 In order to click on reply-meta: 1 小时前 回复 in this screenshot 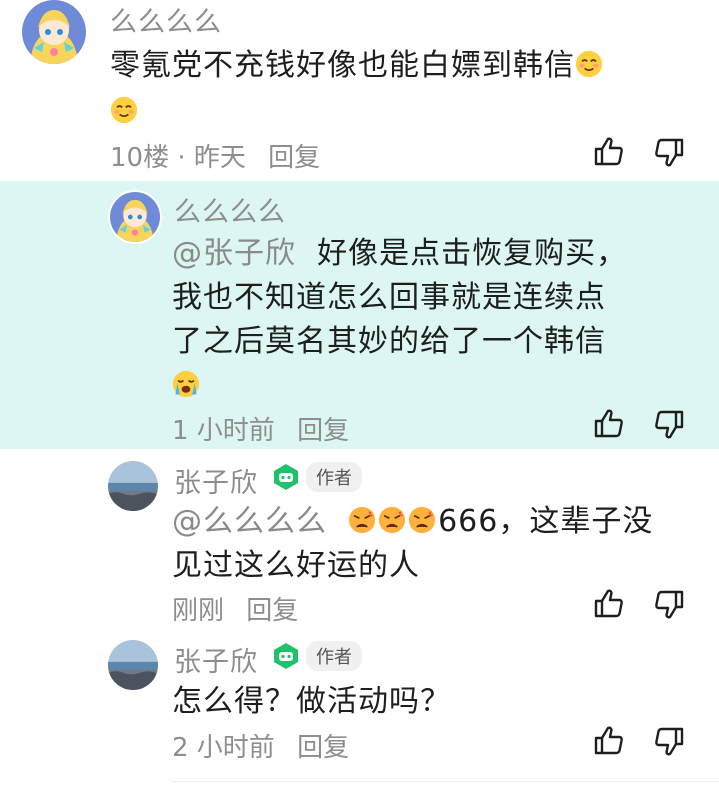, I will do `click(260, 428)`.